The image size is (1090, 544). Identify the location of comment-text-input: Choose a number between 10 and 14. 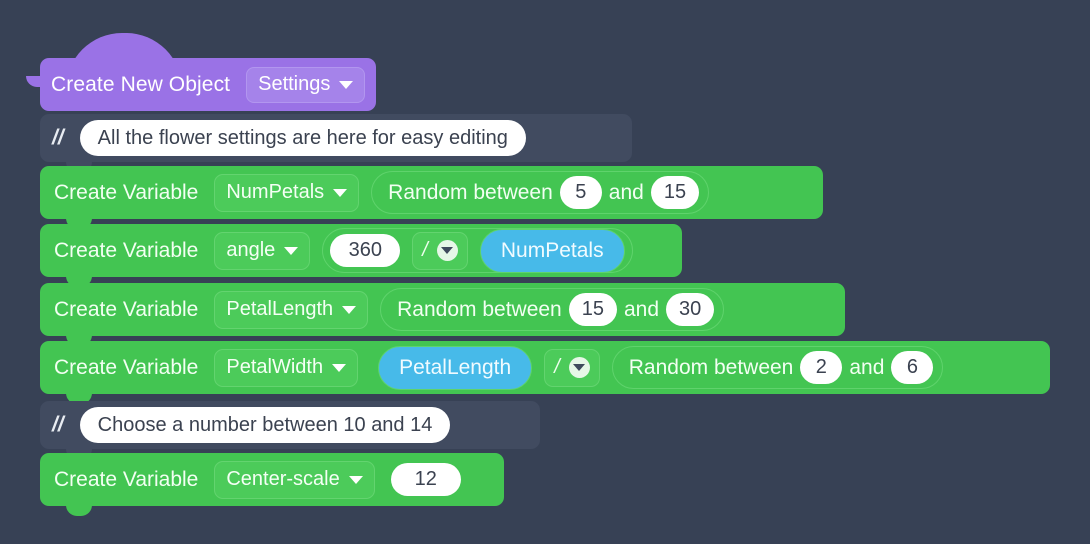
(265, 425).